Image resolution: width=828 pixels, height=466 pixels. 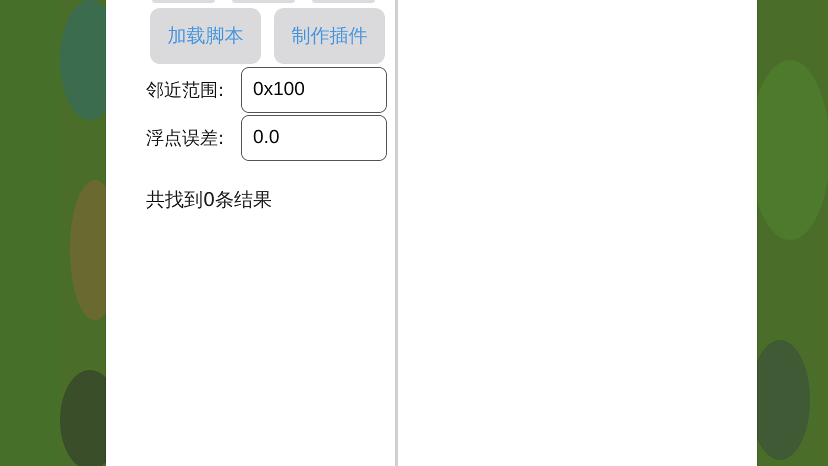 What do you see at coordinates (314, 138) in the screenshot?
I see `input-field: 0.0` at bounding box center [314, 138].